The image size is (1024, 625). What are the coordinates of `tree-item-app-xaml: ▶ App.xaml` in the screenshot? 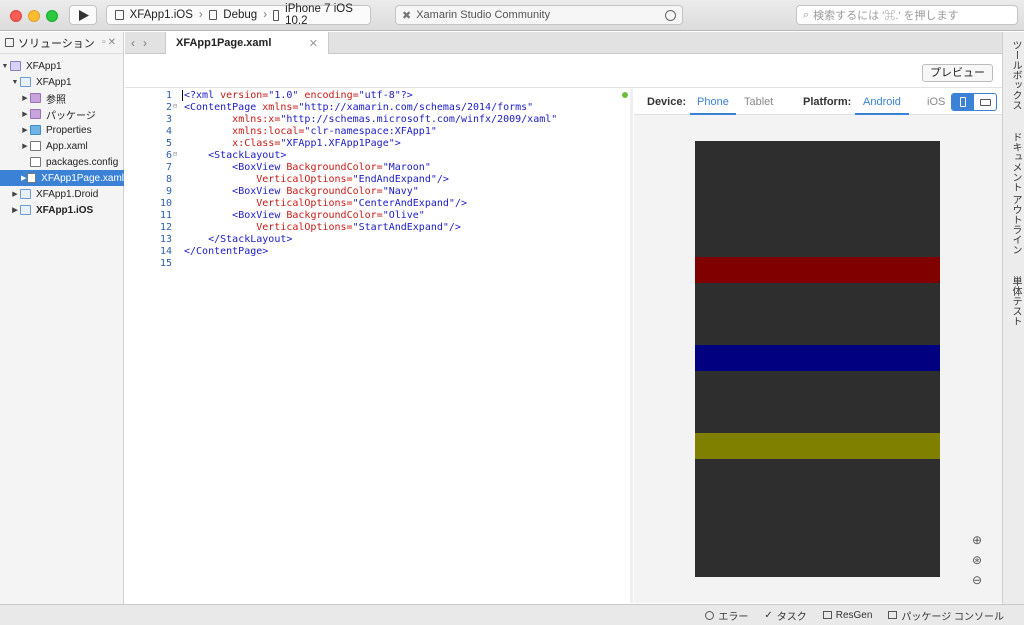 It's located at (62, 146).